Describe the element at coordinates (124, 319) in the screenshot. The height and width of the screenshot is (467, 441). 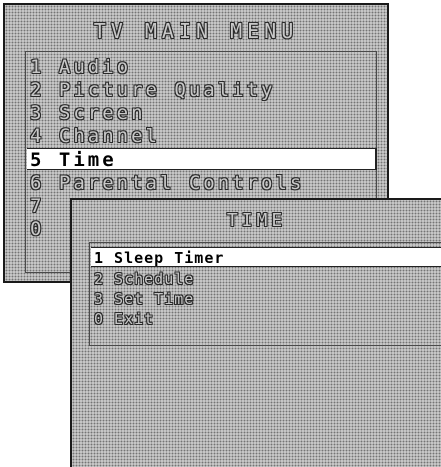
I see `time-item-exit: 0 Exit` at that location.